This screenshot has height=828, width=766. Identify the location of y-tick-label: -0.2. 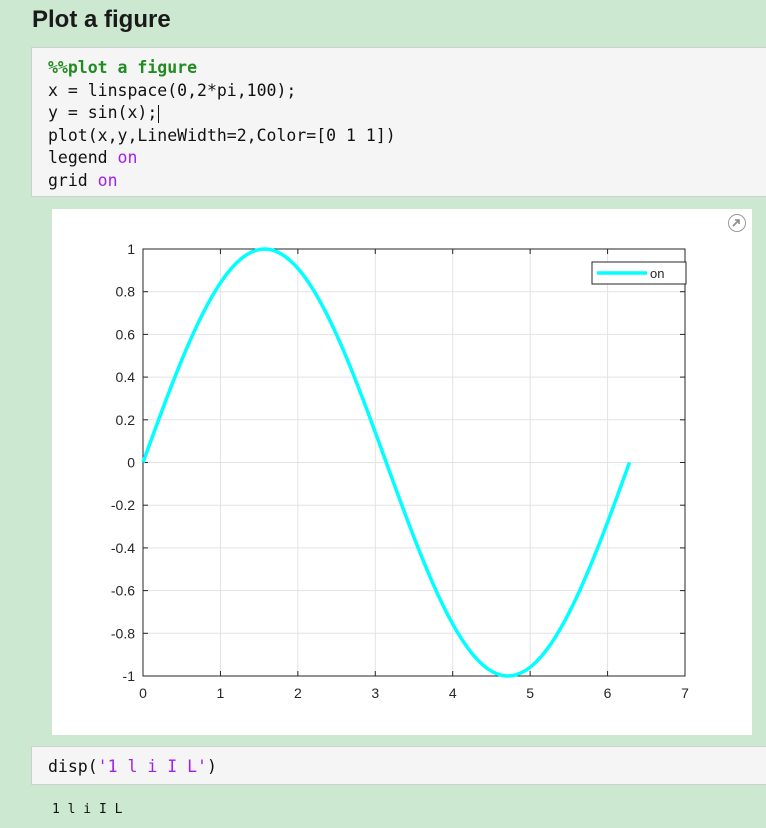
(123, 505).